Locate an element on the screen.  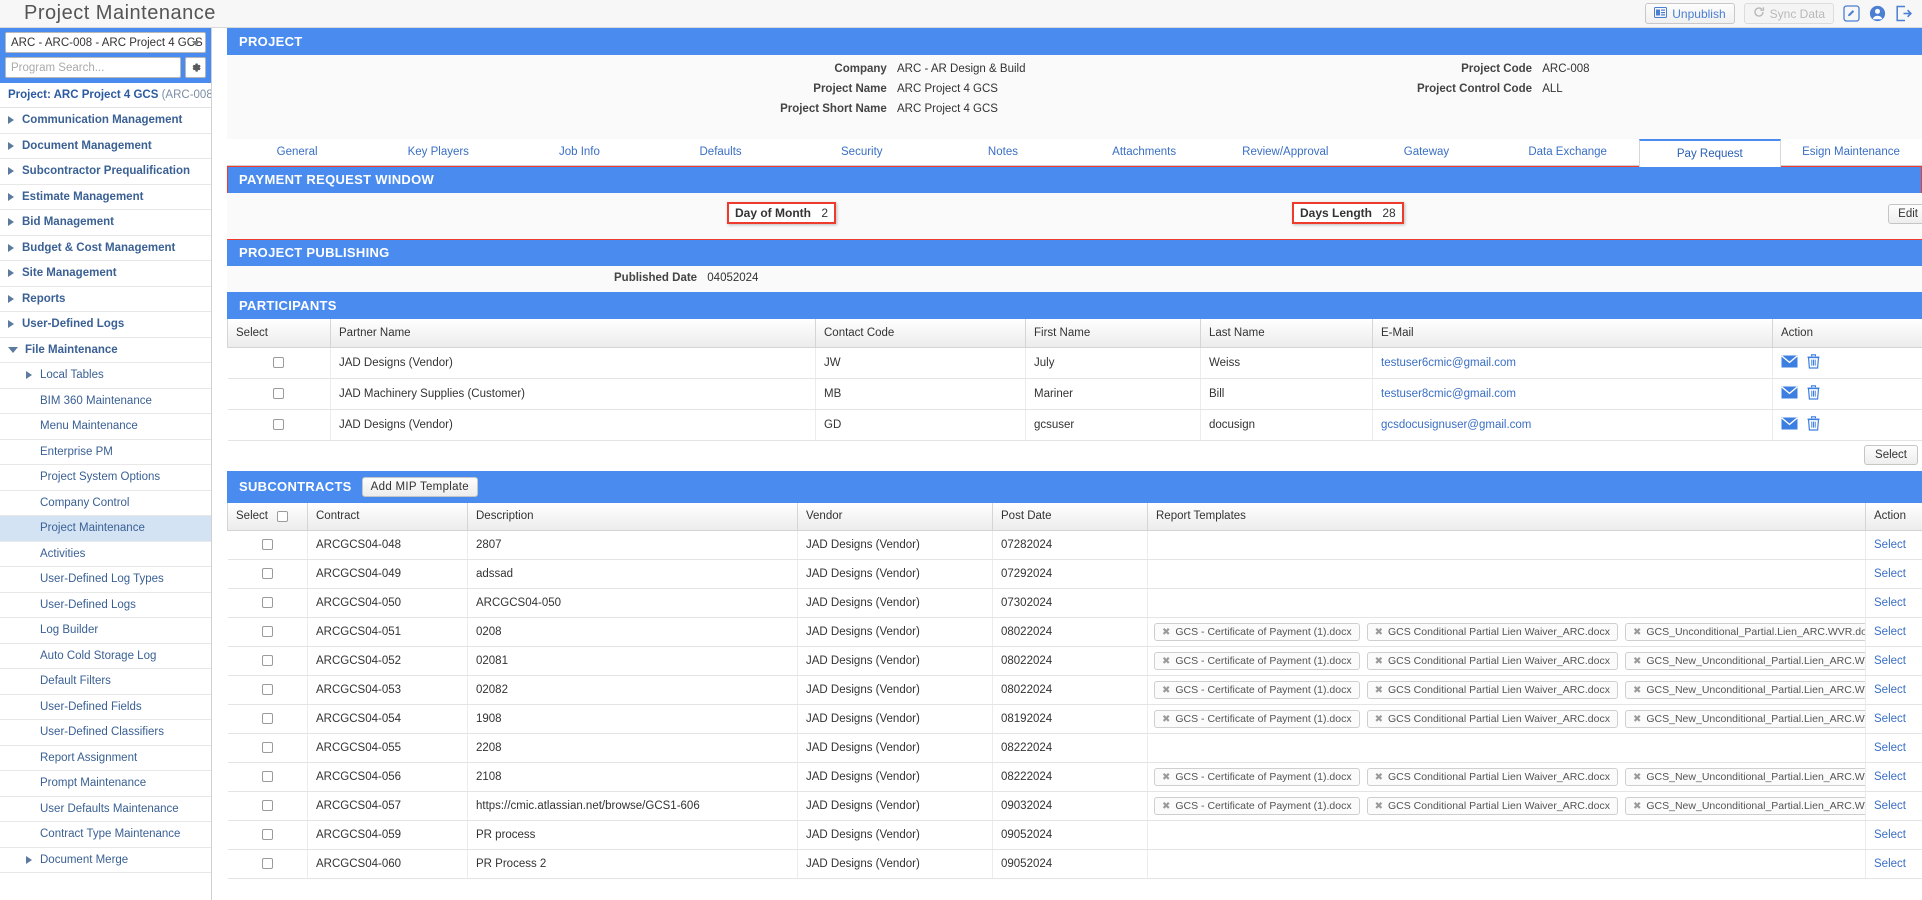
sidebar-item-log-builder: Log Builder is located at coordinates (105, 631).